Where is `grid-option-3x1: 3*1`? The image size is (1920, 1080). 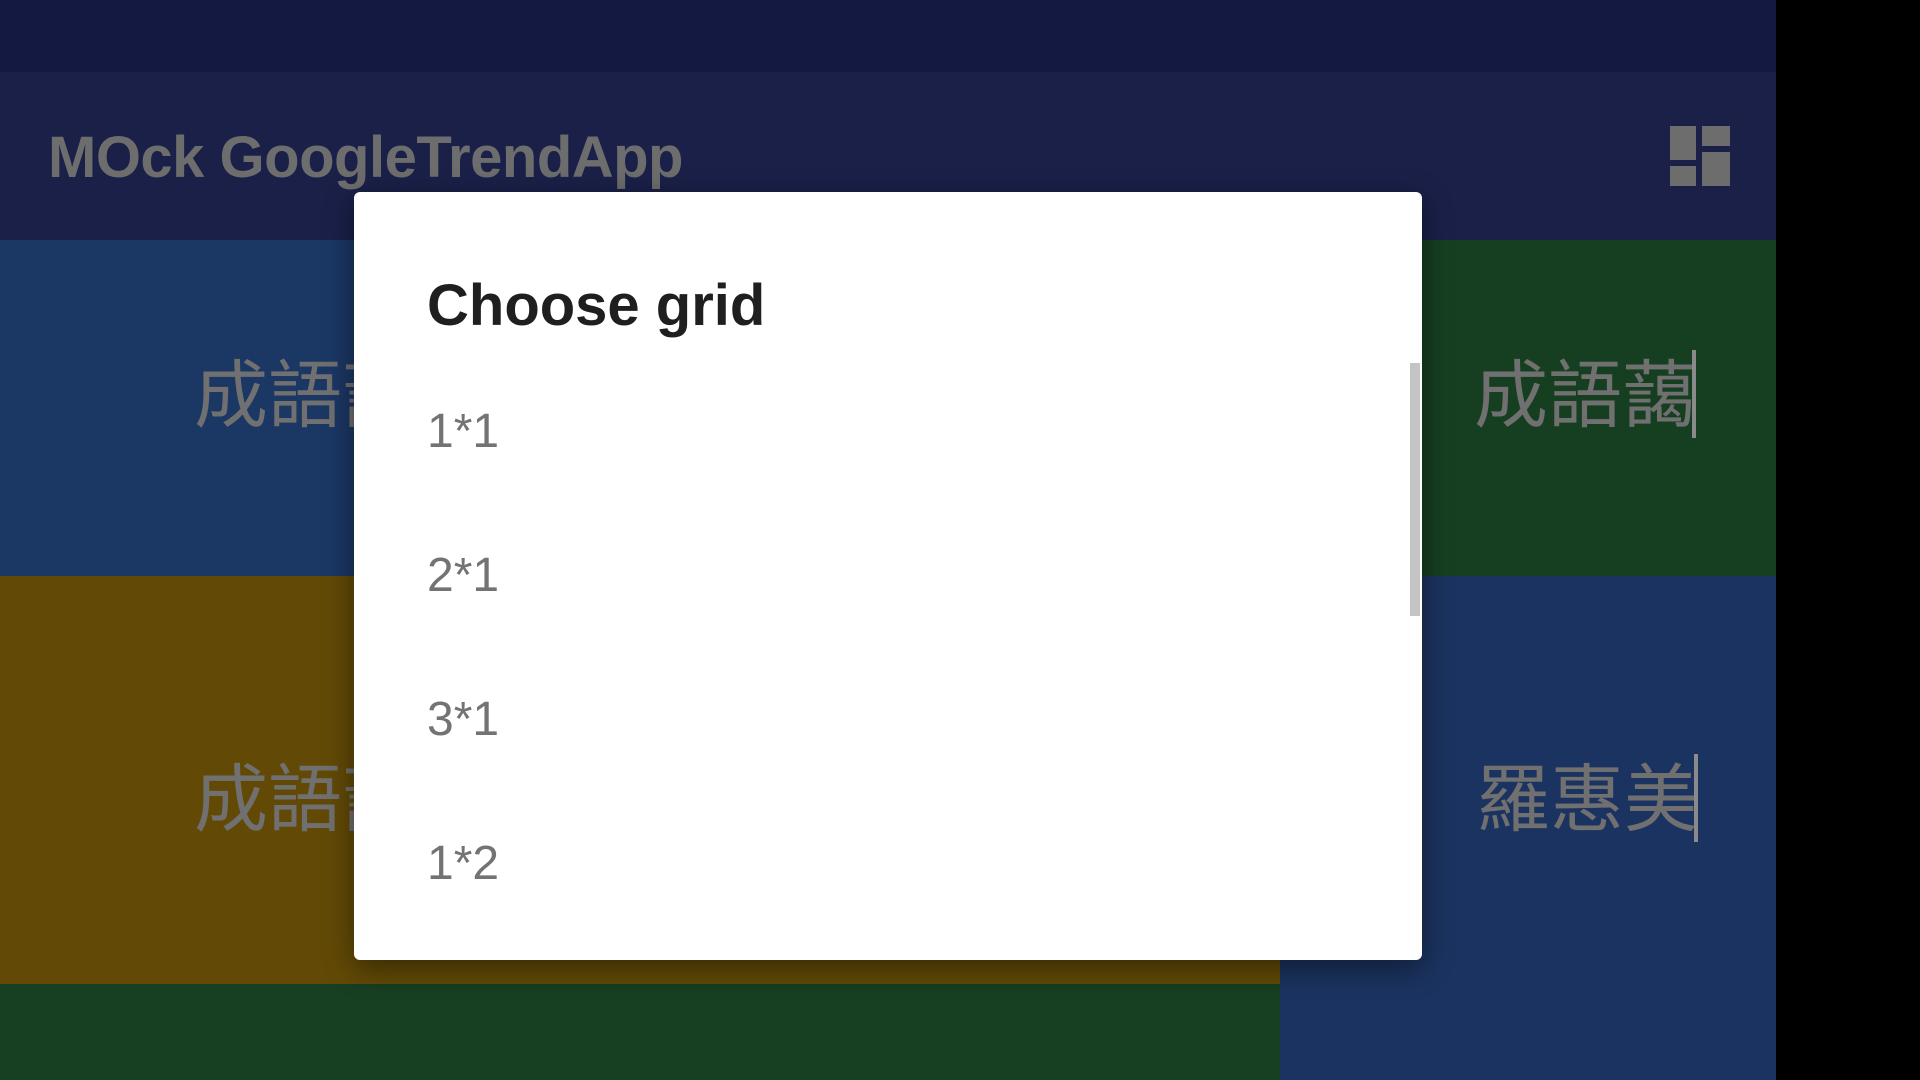
grid-option-3x1: 3*1 is located at coordinates (888, 720).